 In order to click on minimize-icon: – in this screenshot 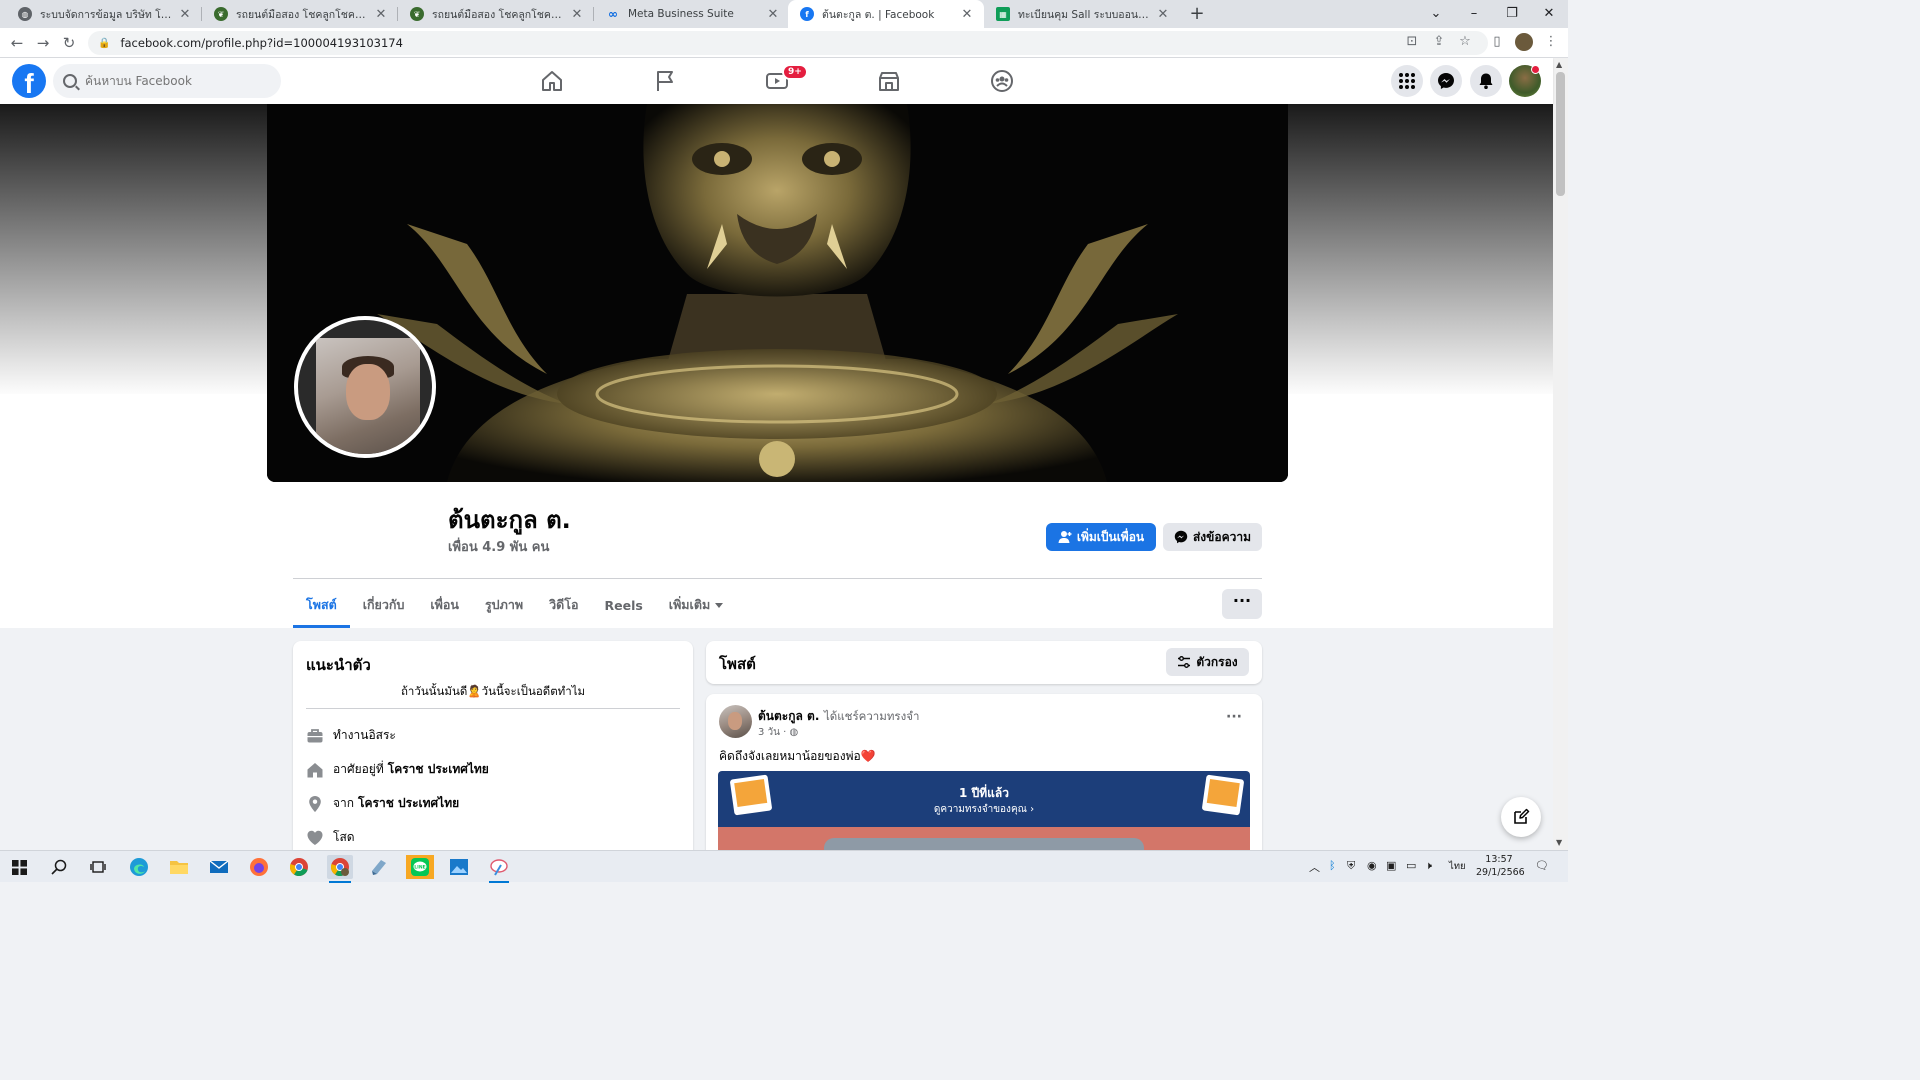, I will do `click(1474, 14)`.